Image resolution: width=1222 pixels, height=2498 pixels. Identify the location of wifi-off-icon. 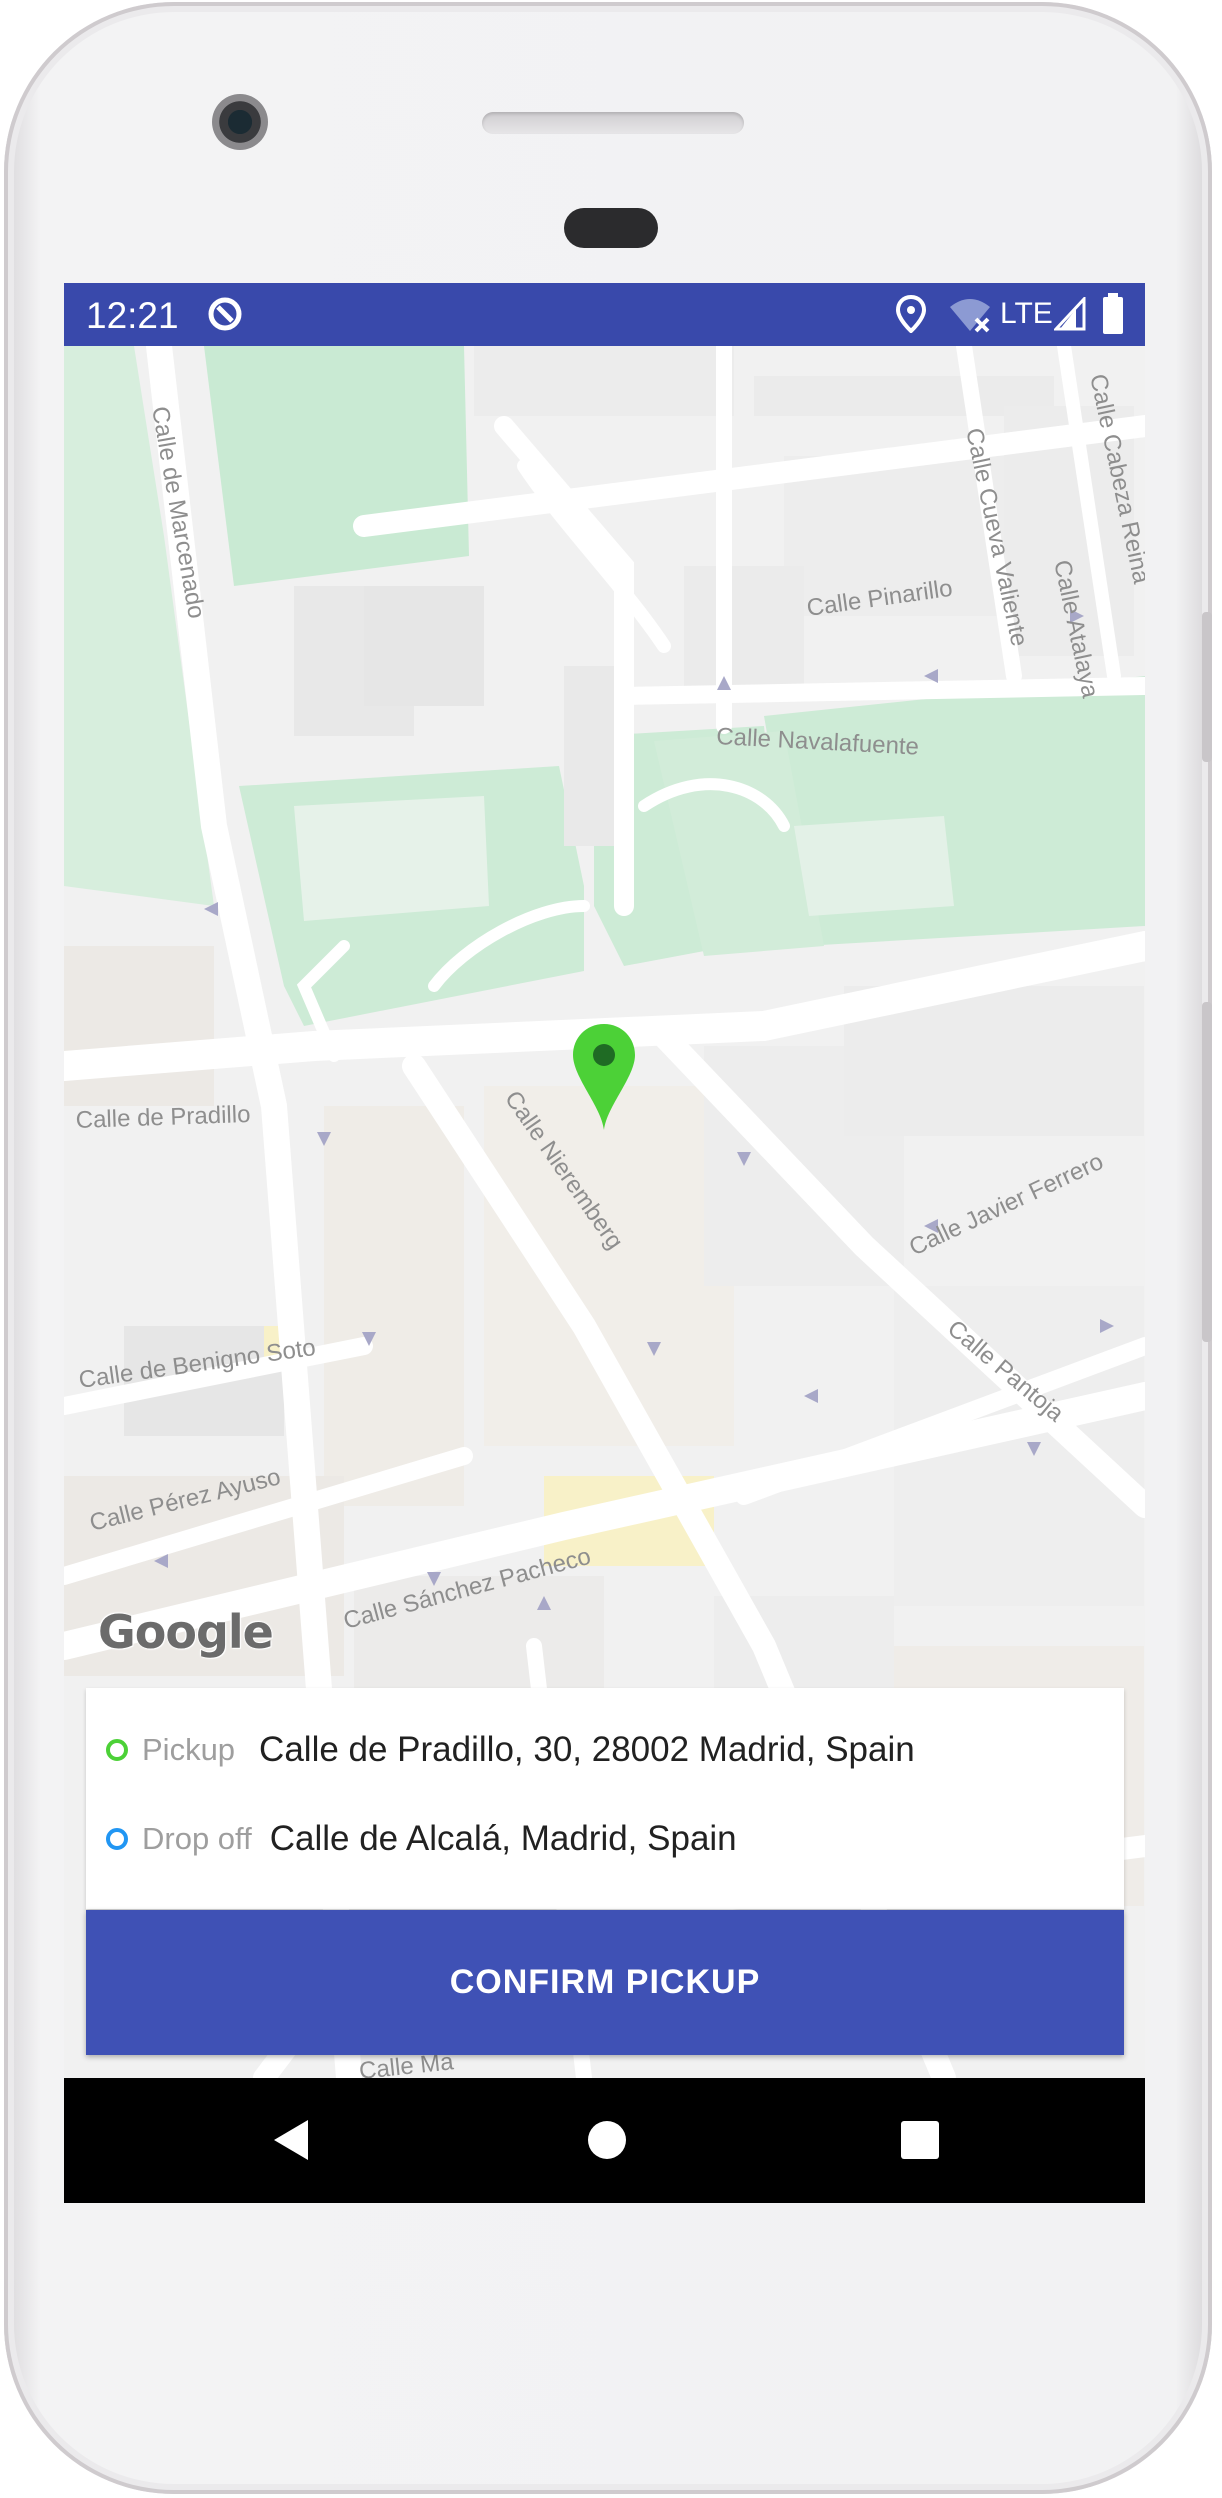
(971, 318).